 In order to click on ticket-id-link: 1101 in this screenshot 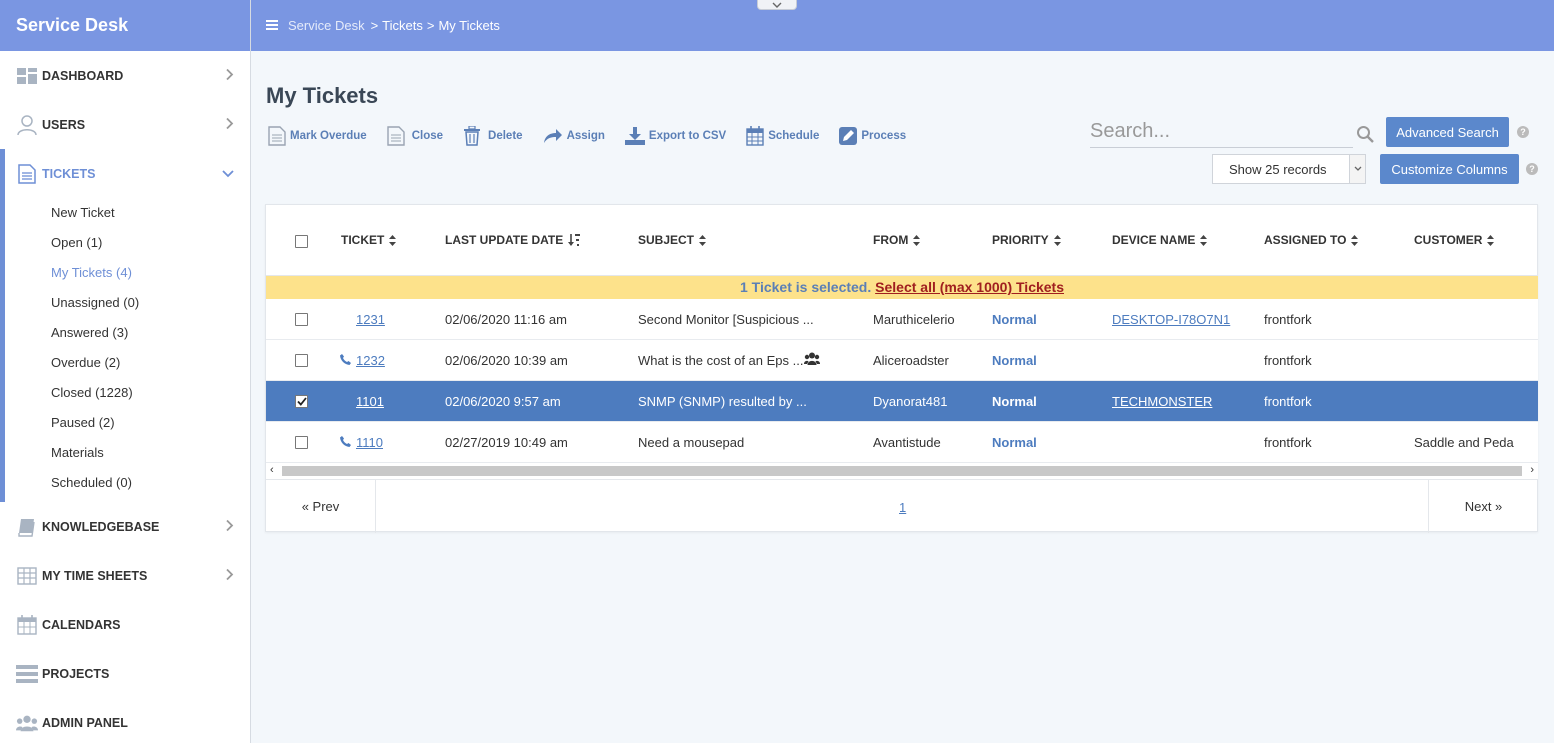, I will do `click(370, 401)`.